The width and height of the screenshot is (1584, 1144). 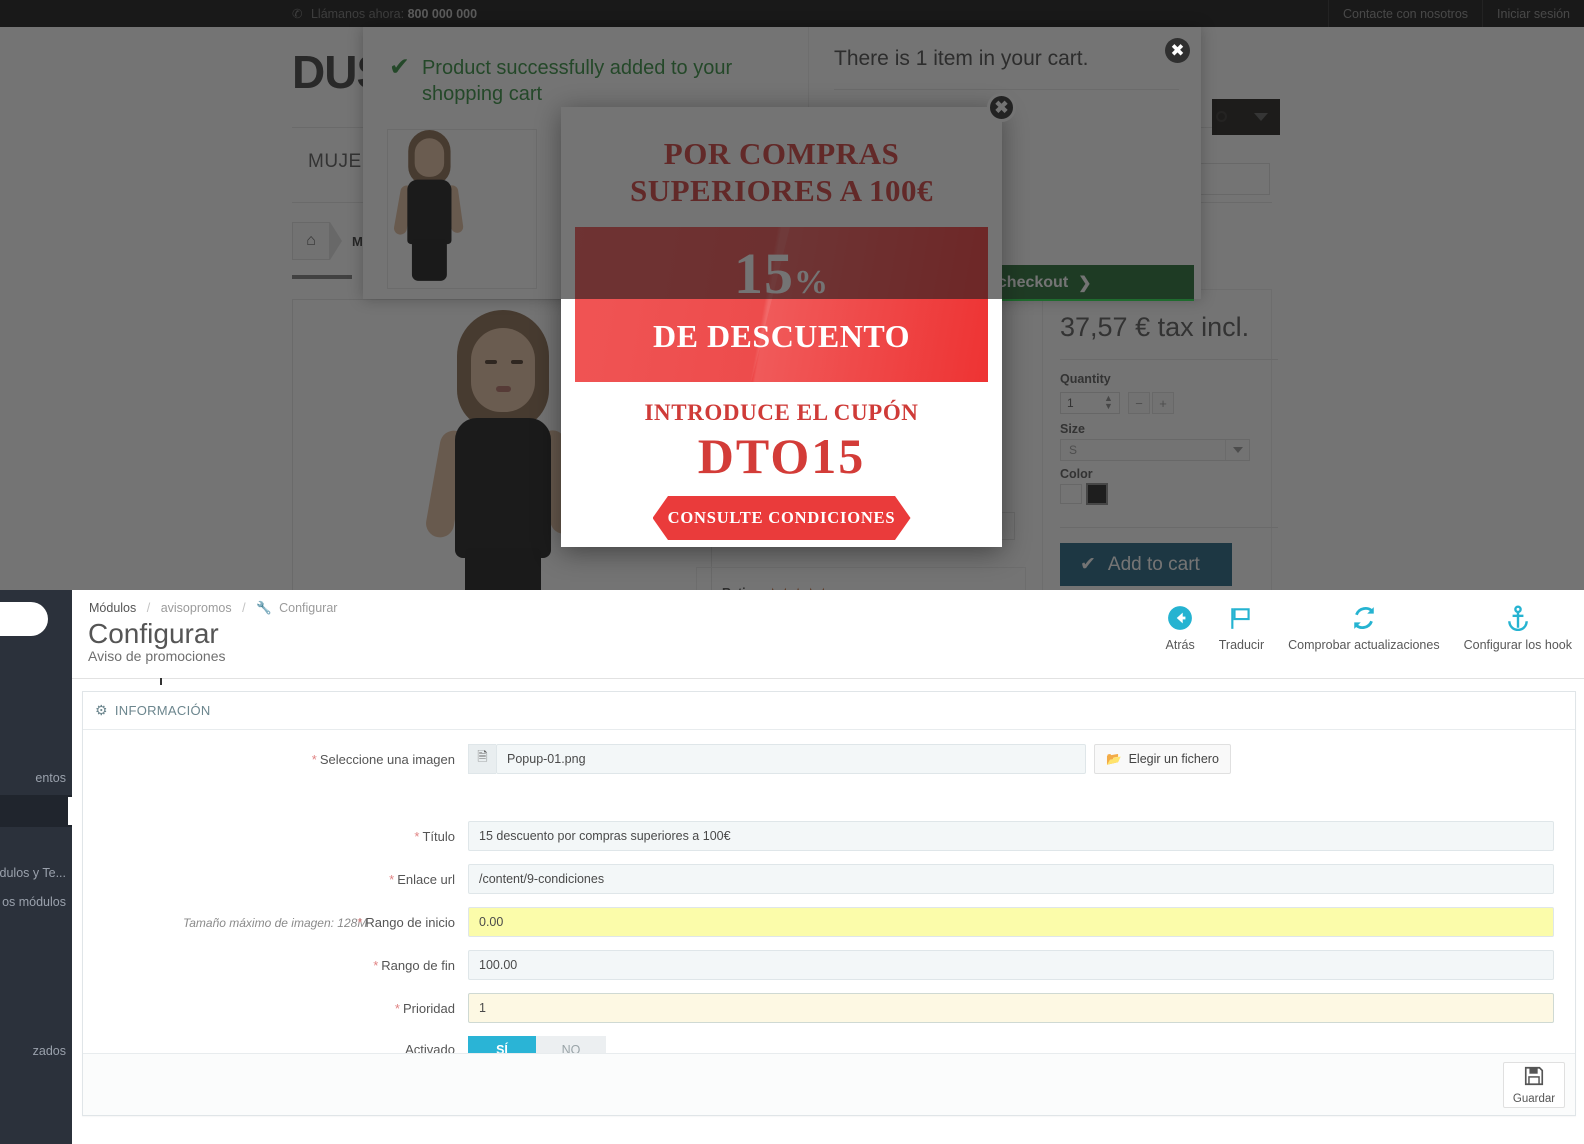 What do you see at coordinates (781, 336) in the screenshot?
I see `promo-discount-text: DE DESCUENTO` at bounding box center [781, 336].